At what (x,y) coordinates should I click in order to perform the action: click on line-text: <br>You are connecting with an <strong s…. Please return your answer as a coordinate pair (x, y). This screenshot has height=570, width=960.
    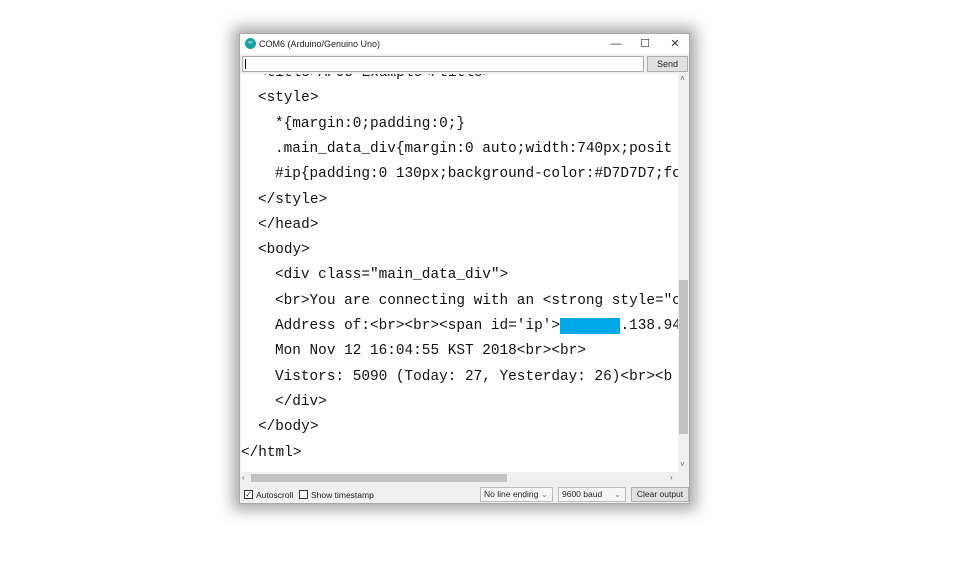
    Looking at the image, I should click on (476, 300).